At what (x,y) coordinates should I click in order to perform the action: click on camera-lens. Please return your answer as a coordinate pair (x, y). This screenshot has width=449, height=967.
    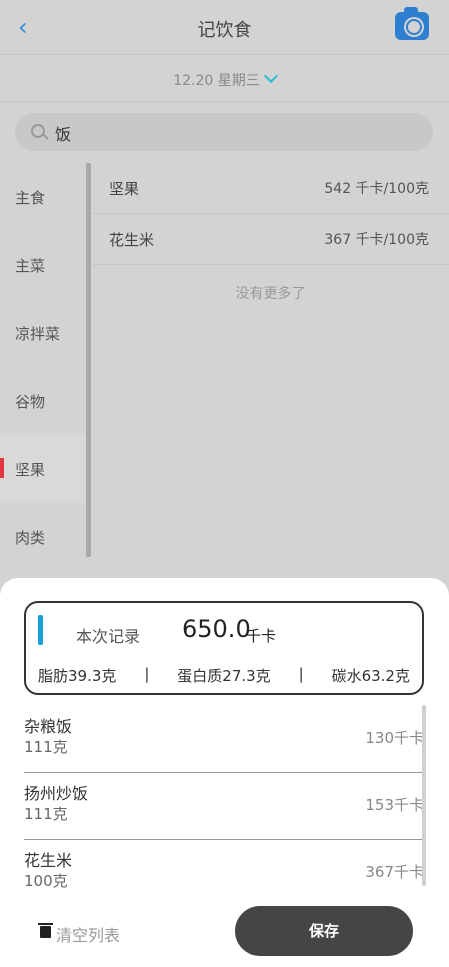
    Looking at the image, I should click on (414, 27).